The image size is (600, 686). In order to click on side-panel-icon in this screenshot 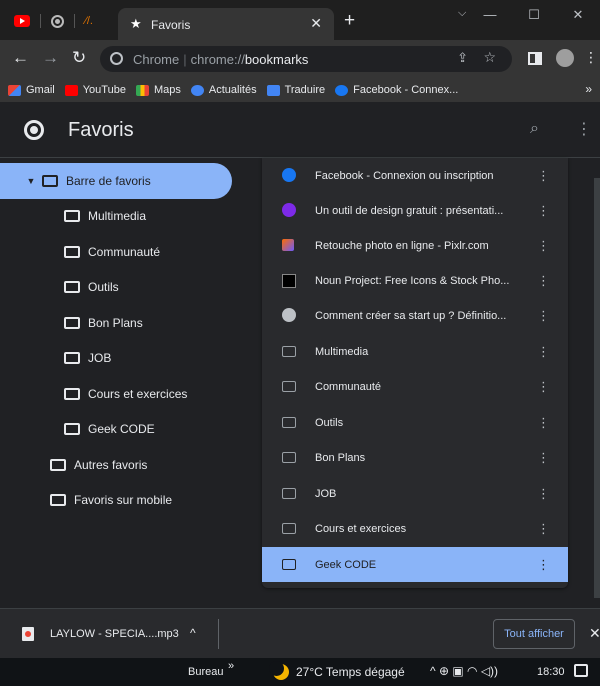, I will do `click(535, 58)`.